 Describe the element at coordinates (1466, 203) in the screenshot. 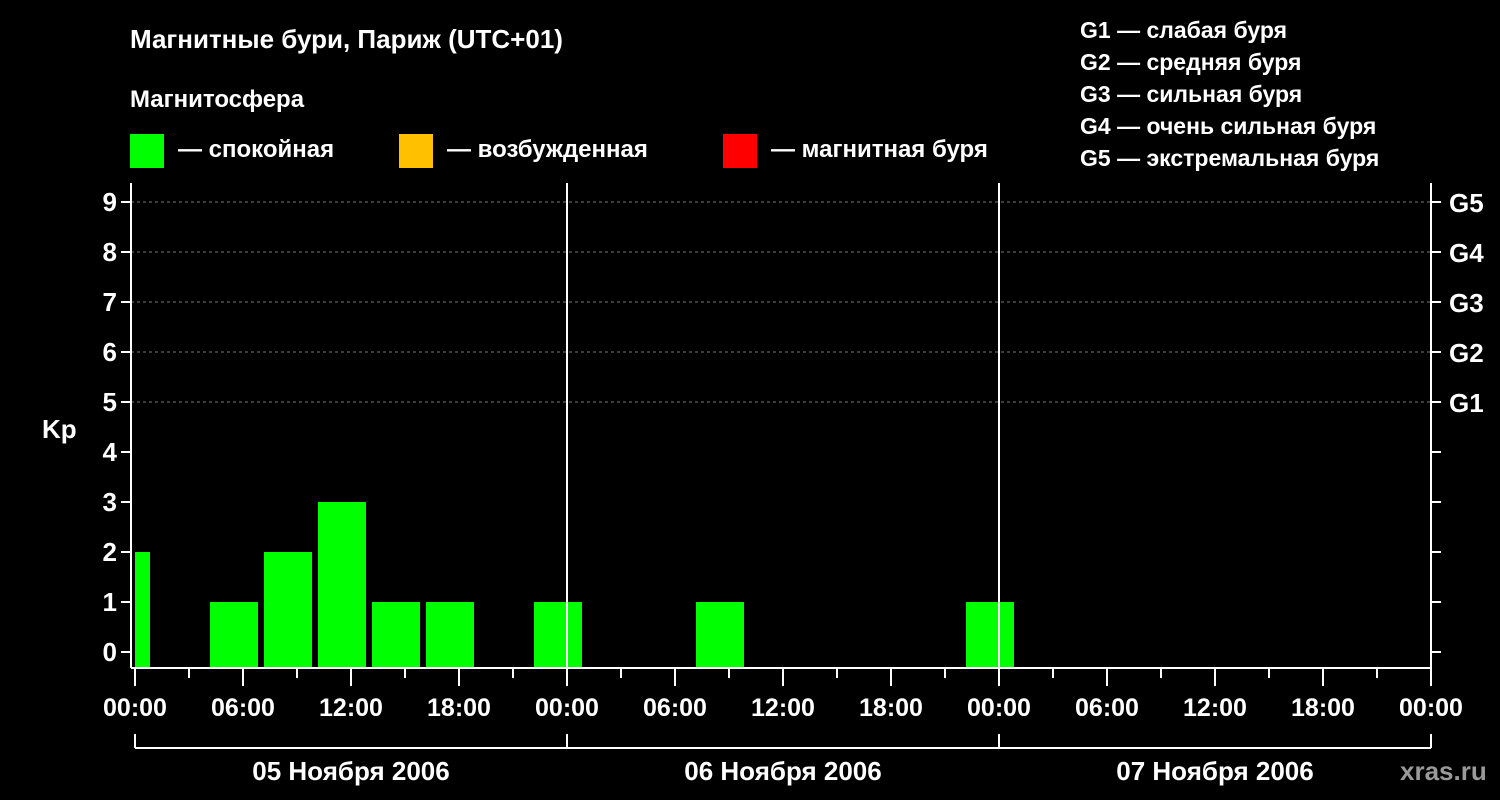

I see `g-level-label: G5` at that location.